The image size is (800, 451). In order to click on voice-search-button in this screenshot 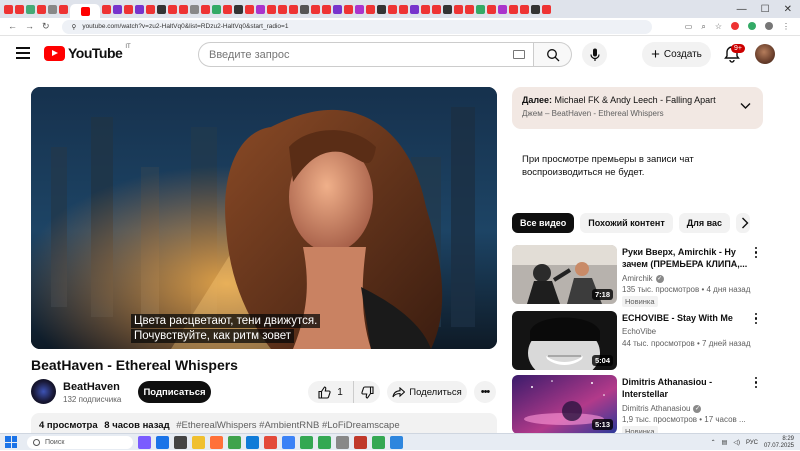, I will do `click(594, 54)`.